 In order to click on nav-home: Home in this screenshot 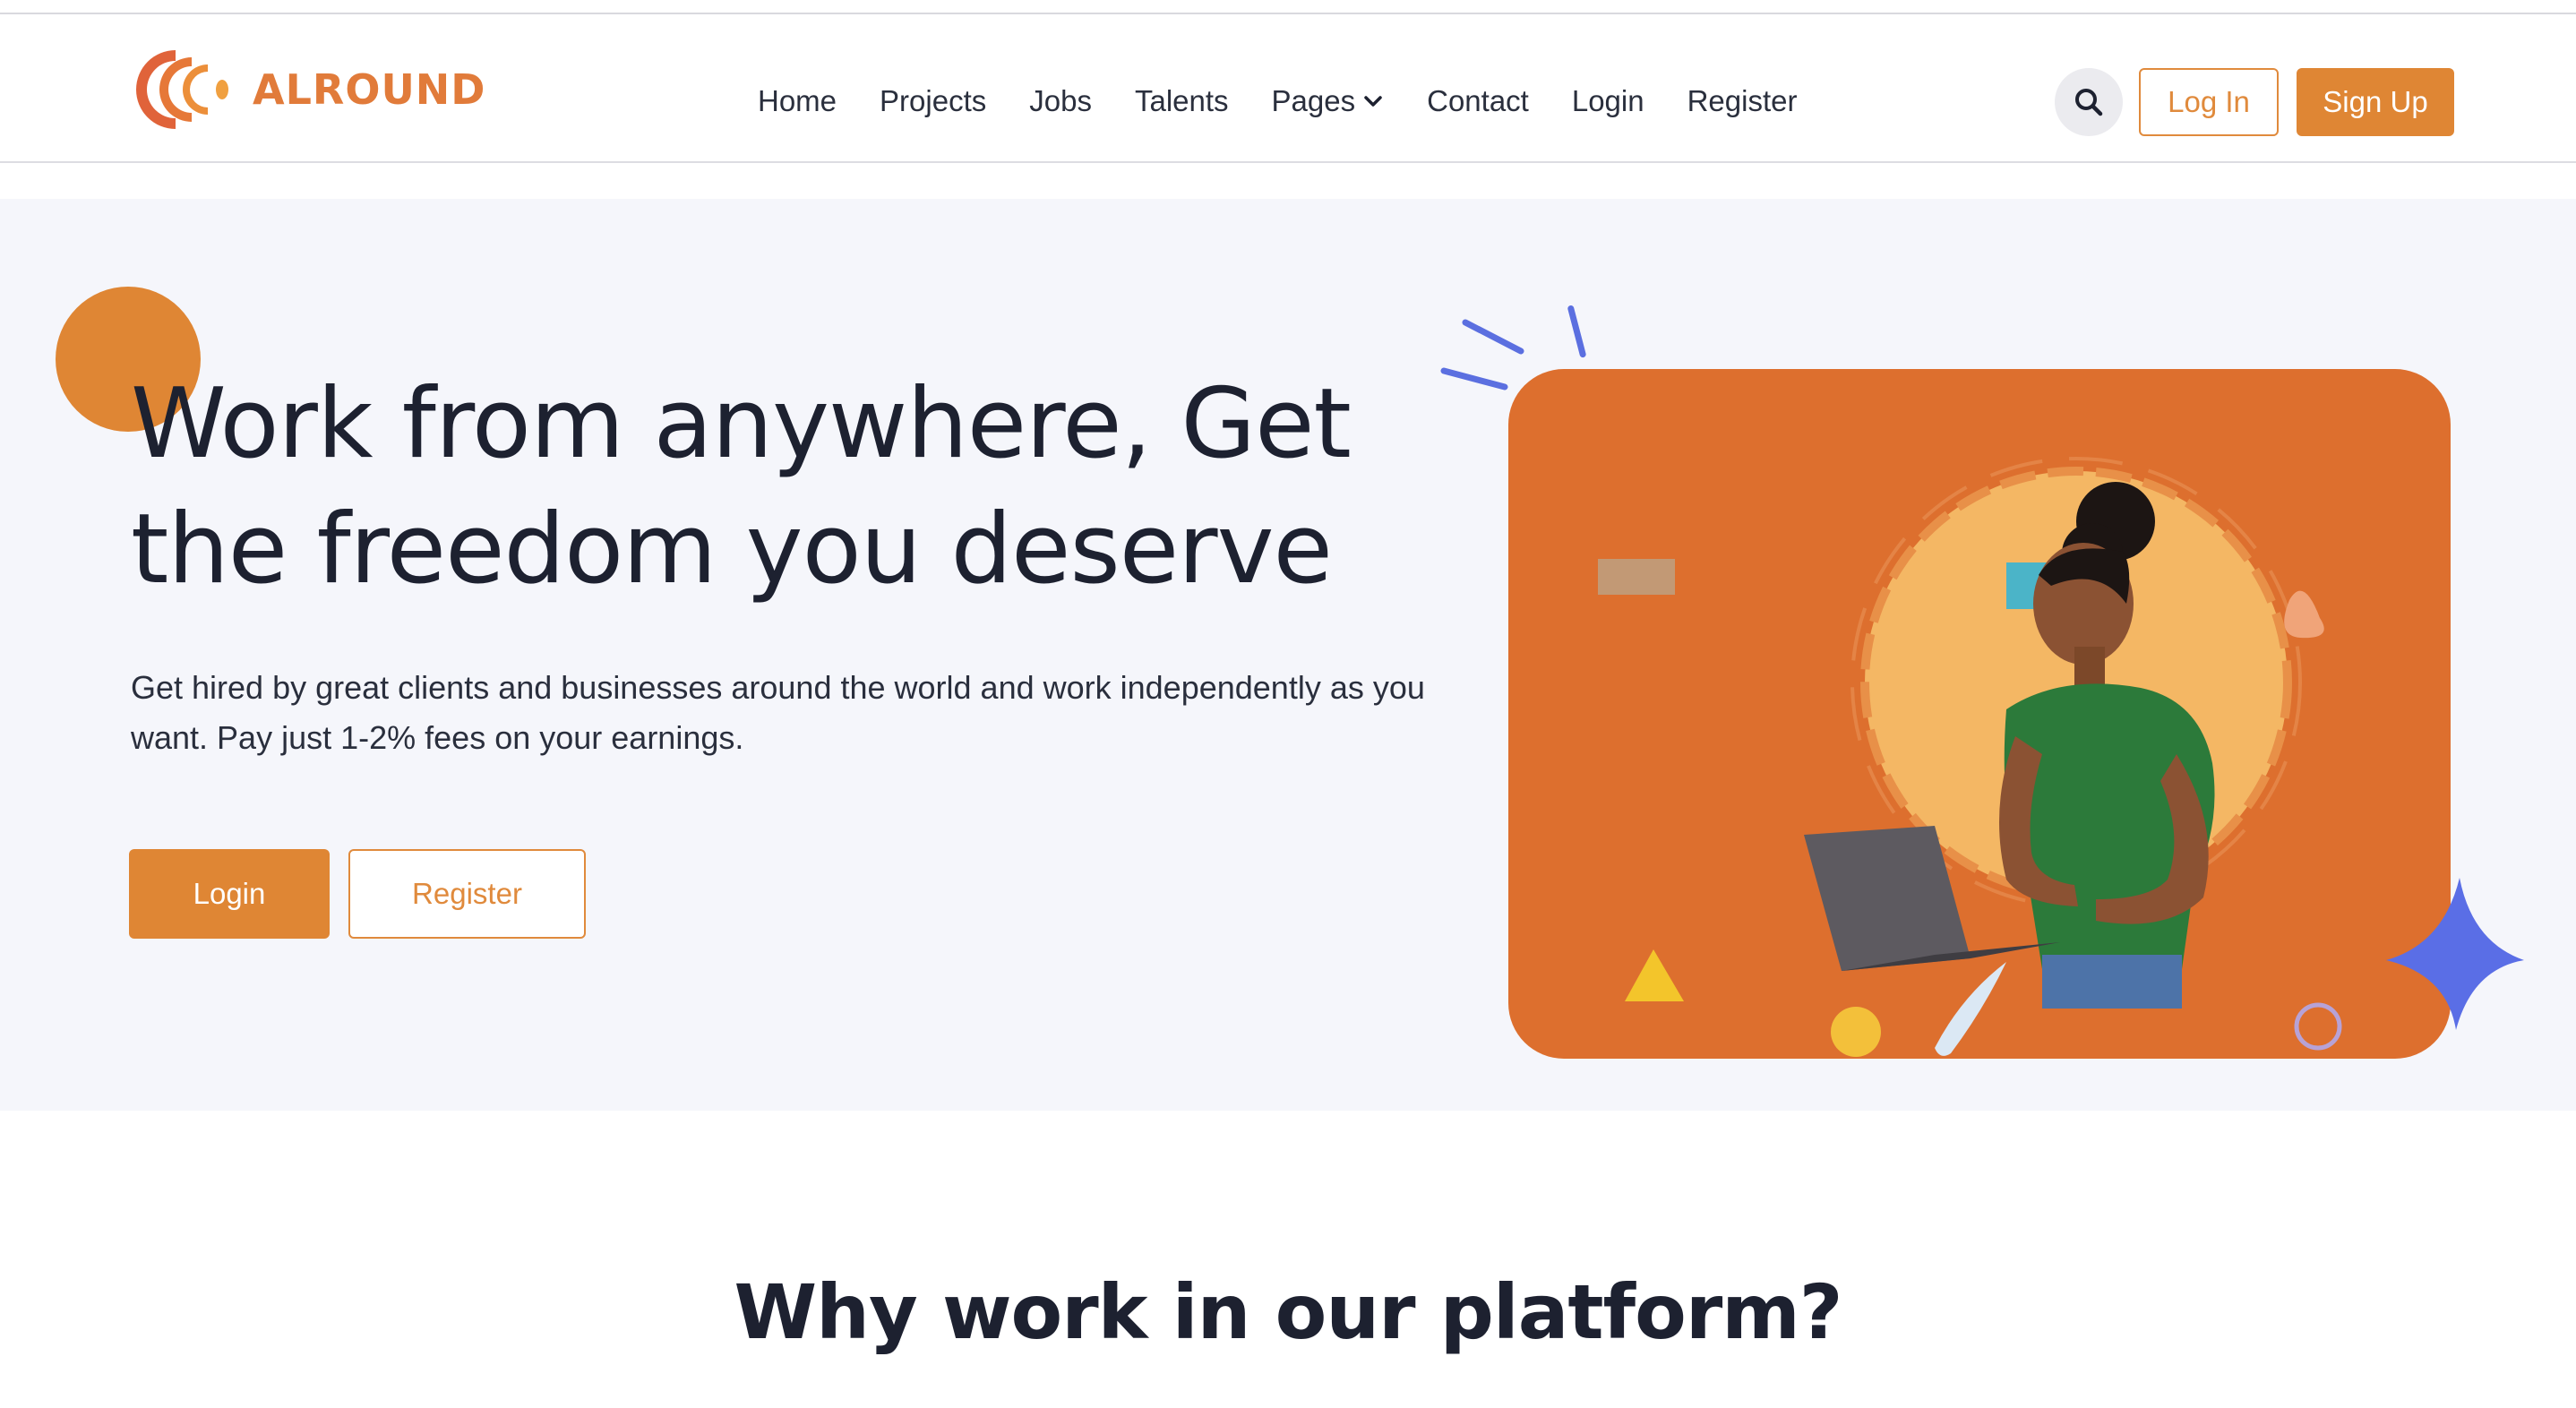, I will do `click(797, 101)`.